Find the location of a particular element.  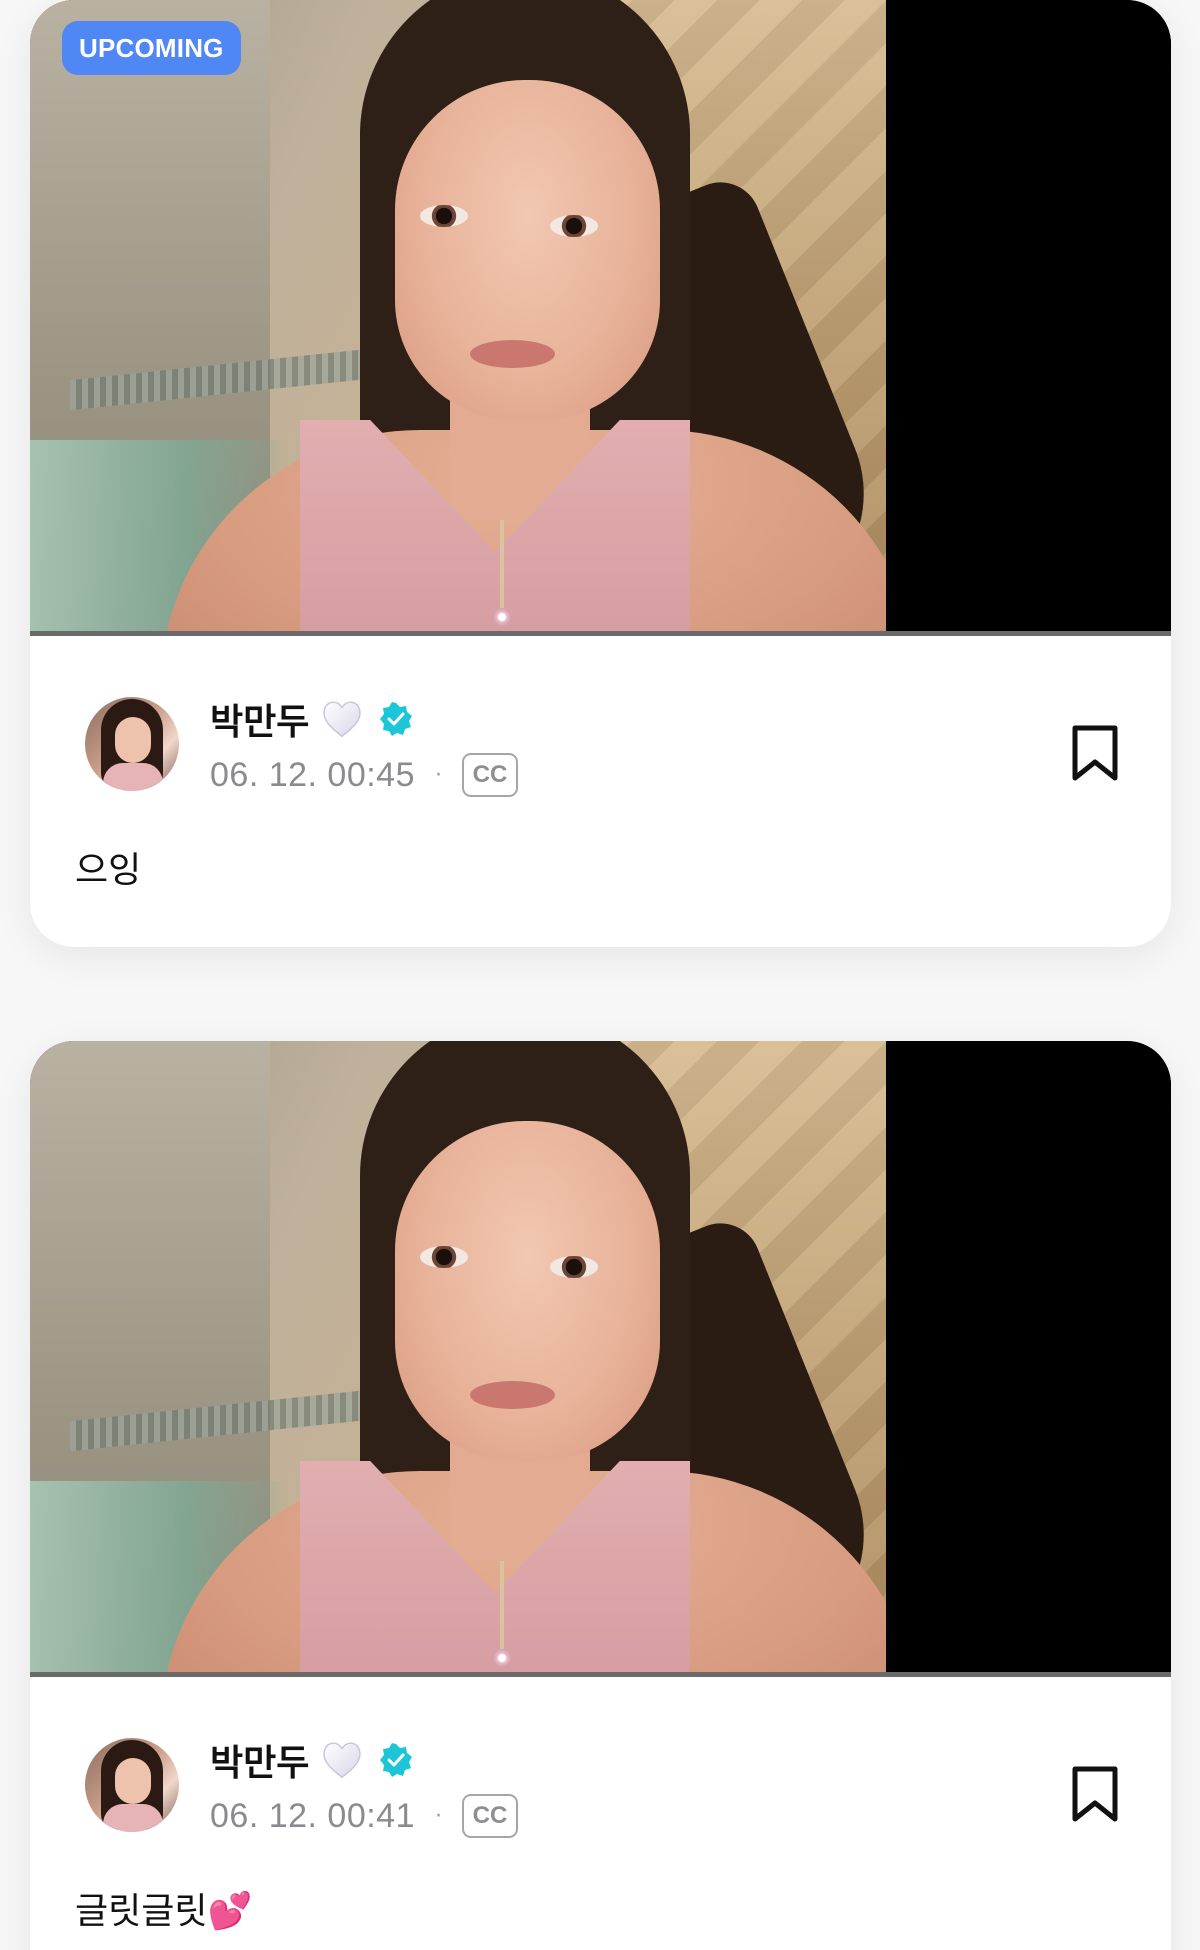

meta-row: 06. 12. 00:45 · CC is located at coordinates (364, 775).